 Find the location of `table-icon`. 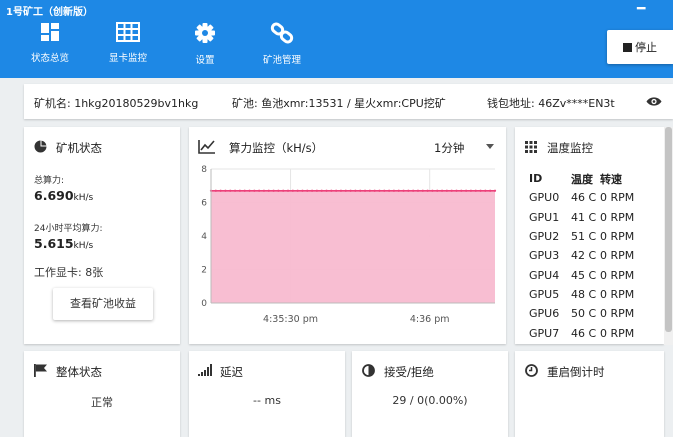

table-icon is located at coordinates (128, 32).